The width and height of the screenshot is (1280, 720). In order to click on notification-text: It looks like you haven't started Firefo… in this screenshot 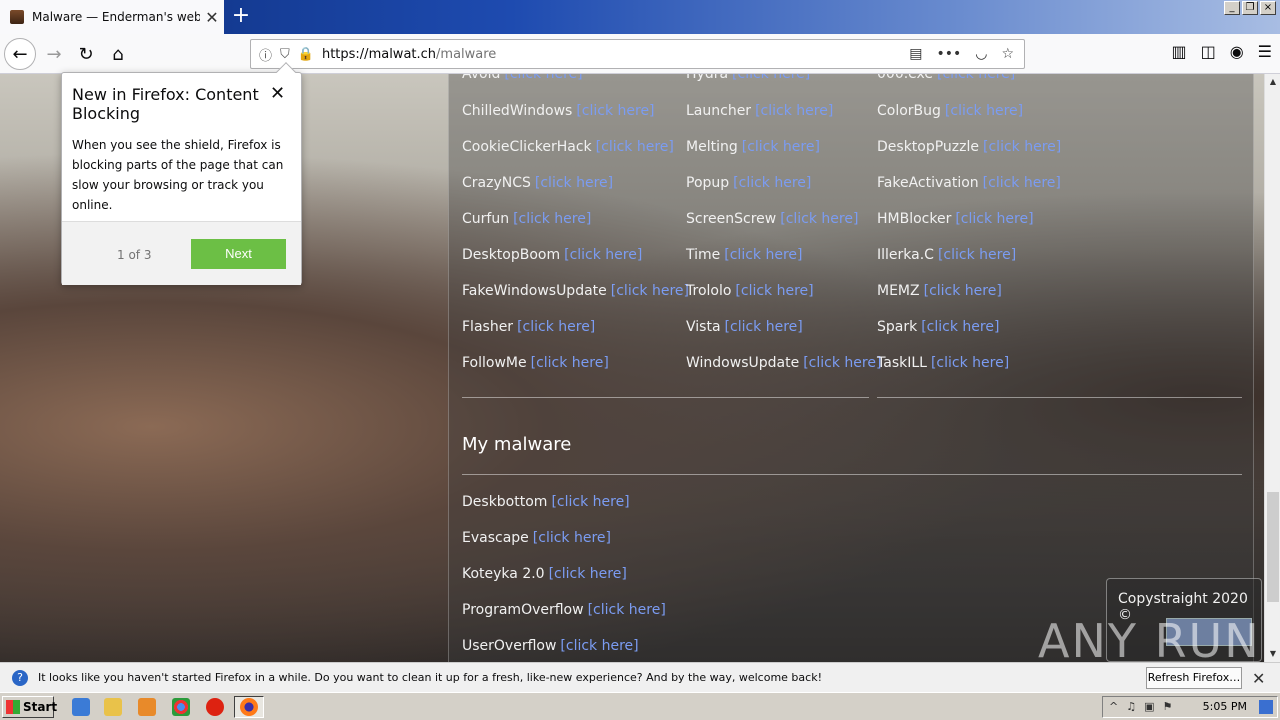, I will do `click(430, 677)`.